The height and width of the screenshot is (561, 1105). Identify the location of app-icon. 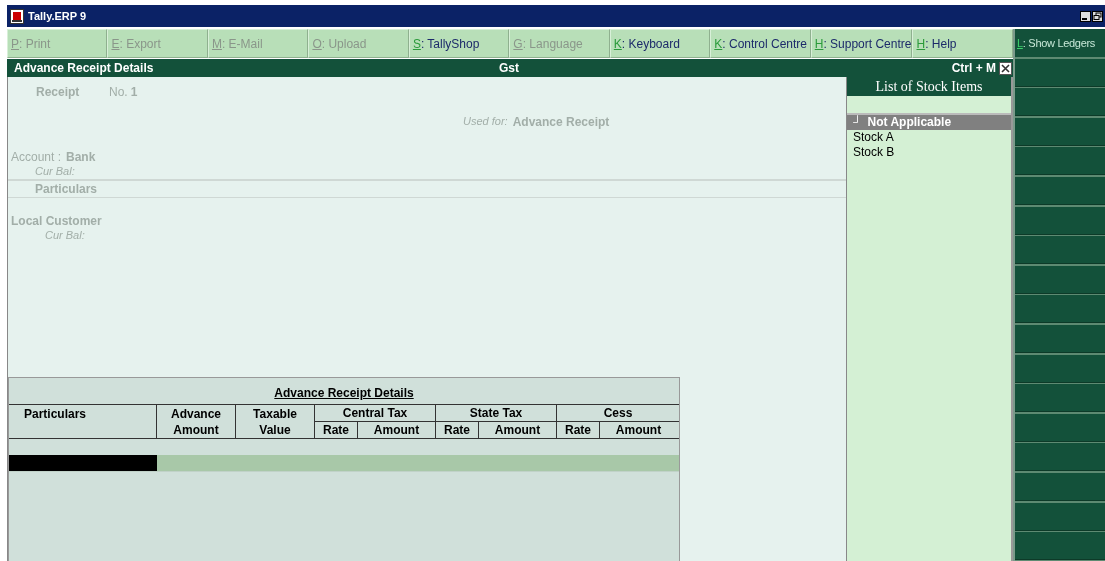
(17, 16).